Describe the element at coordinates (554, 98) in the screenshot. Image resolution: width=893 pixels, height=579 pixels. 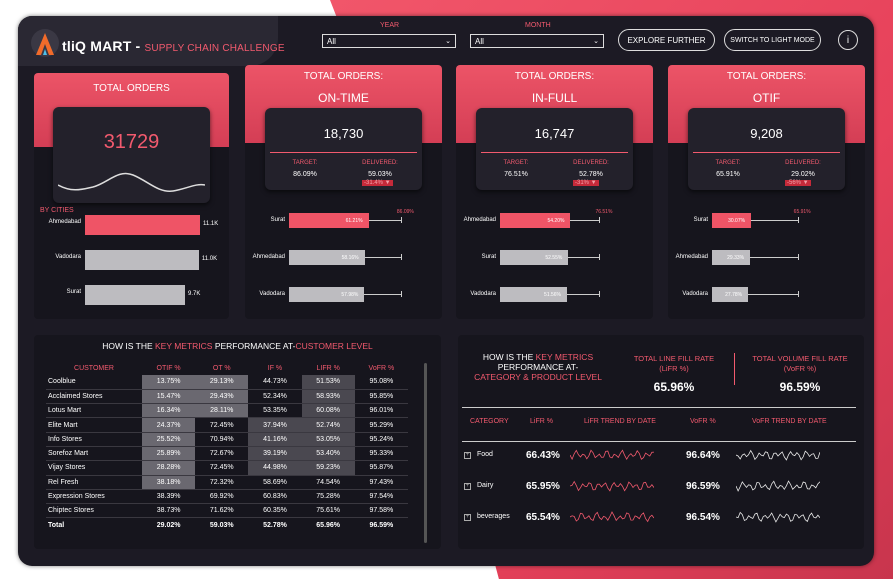
I see `card-title-2: IN-FULL` at that location.